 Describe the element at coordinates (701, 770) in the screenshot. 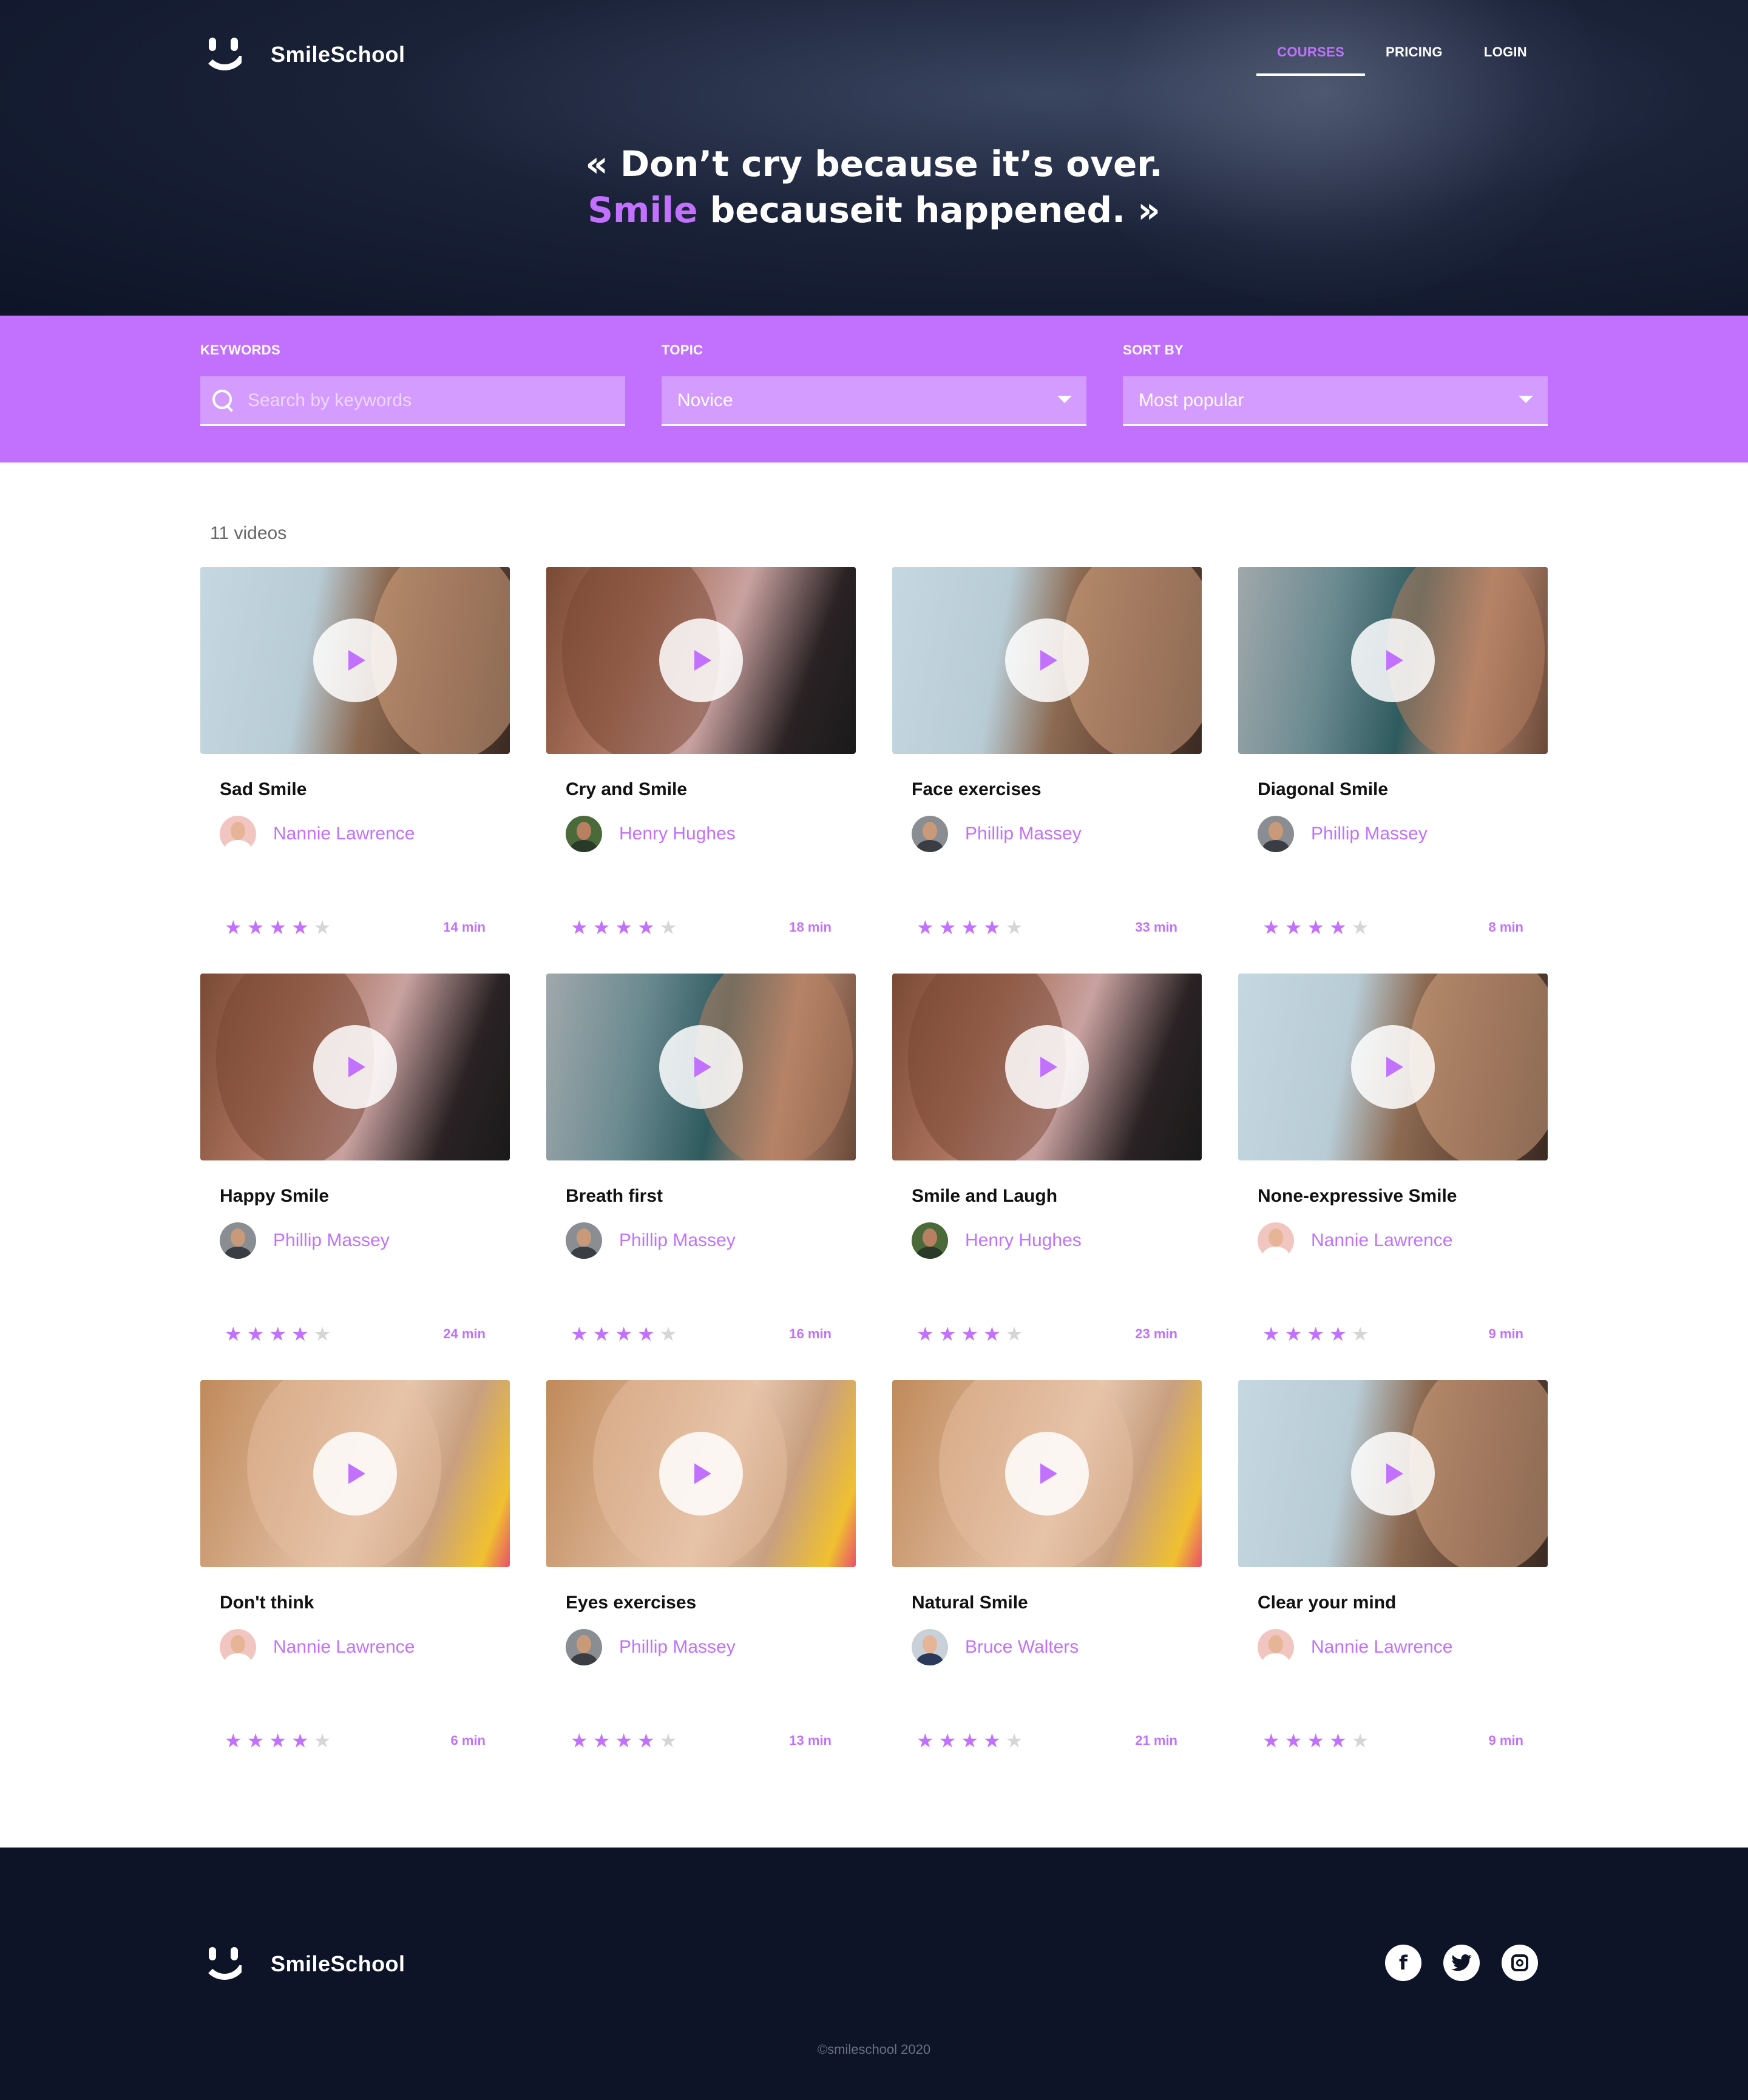

I see `video-card: Cry and Smile Henry Hughes ★ ★ ★ ★ ★ 18 min` at that location.